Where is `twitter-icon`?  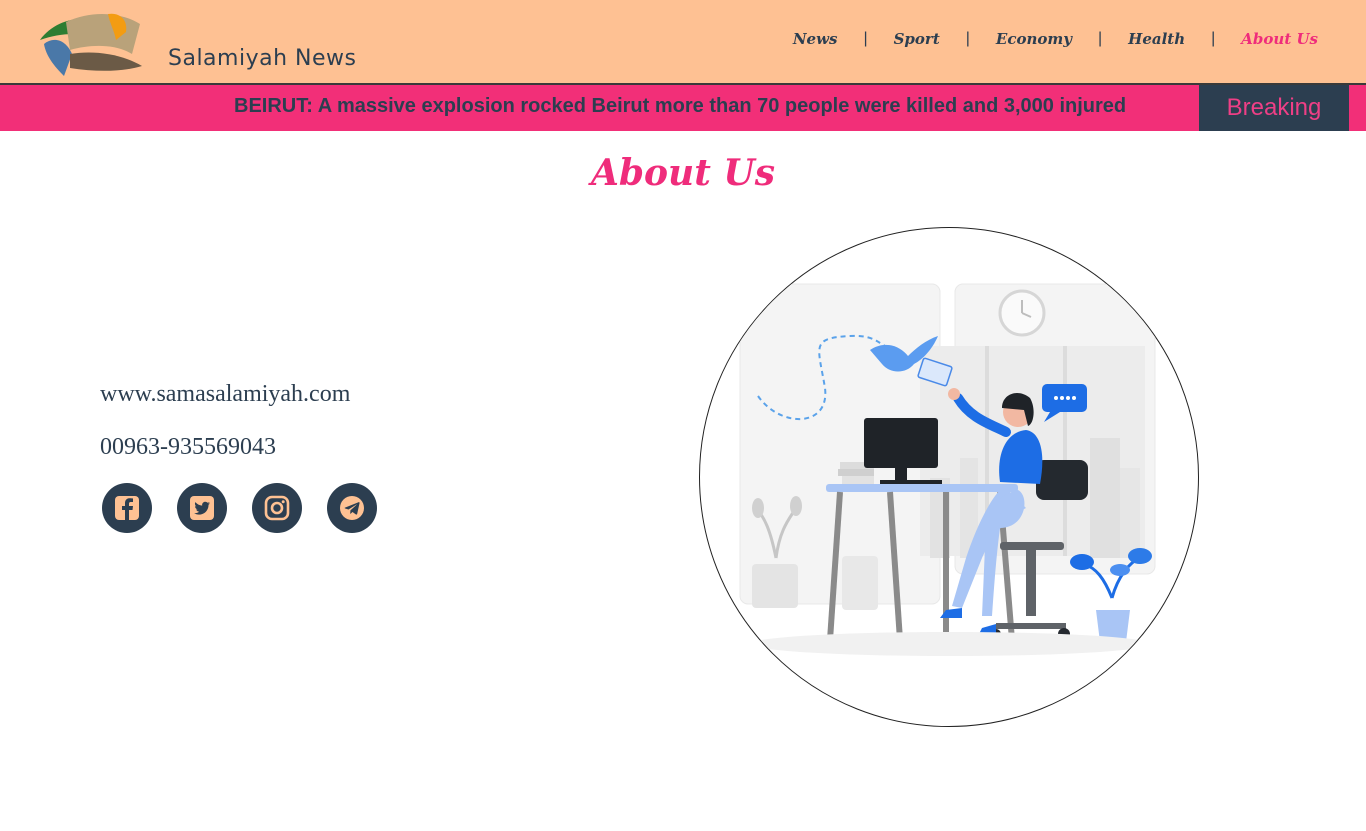 twitter-icon is located at coordinates (202, 508).